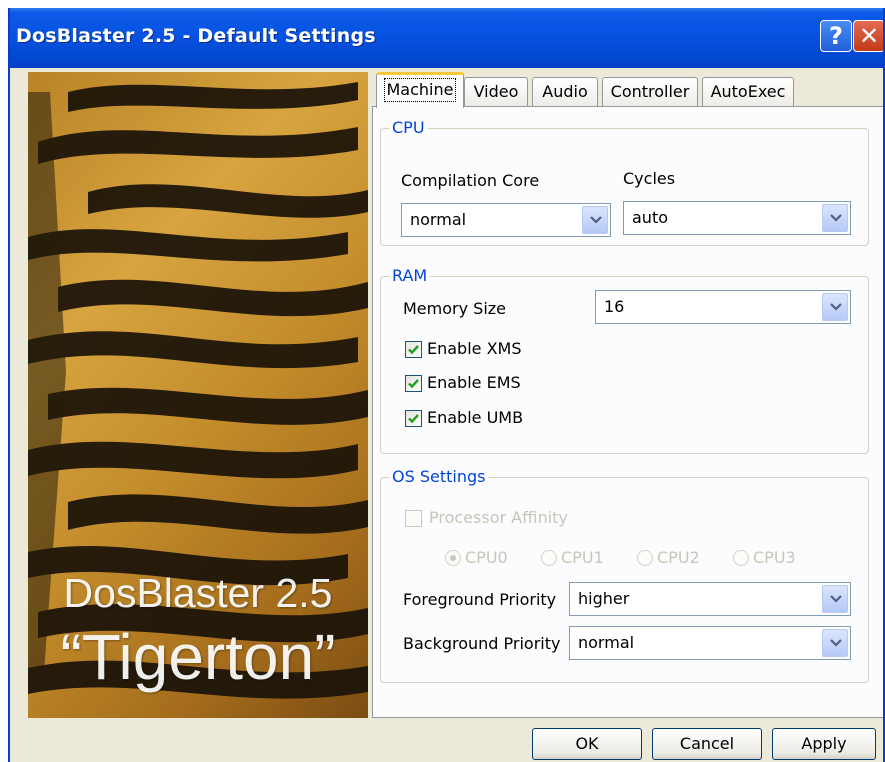  What do you see at coordinates (774, 557) in the screenshot?
I see `cpu3-label: CPU3` at bounding box center [774, 557].